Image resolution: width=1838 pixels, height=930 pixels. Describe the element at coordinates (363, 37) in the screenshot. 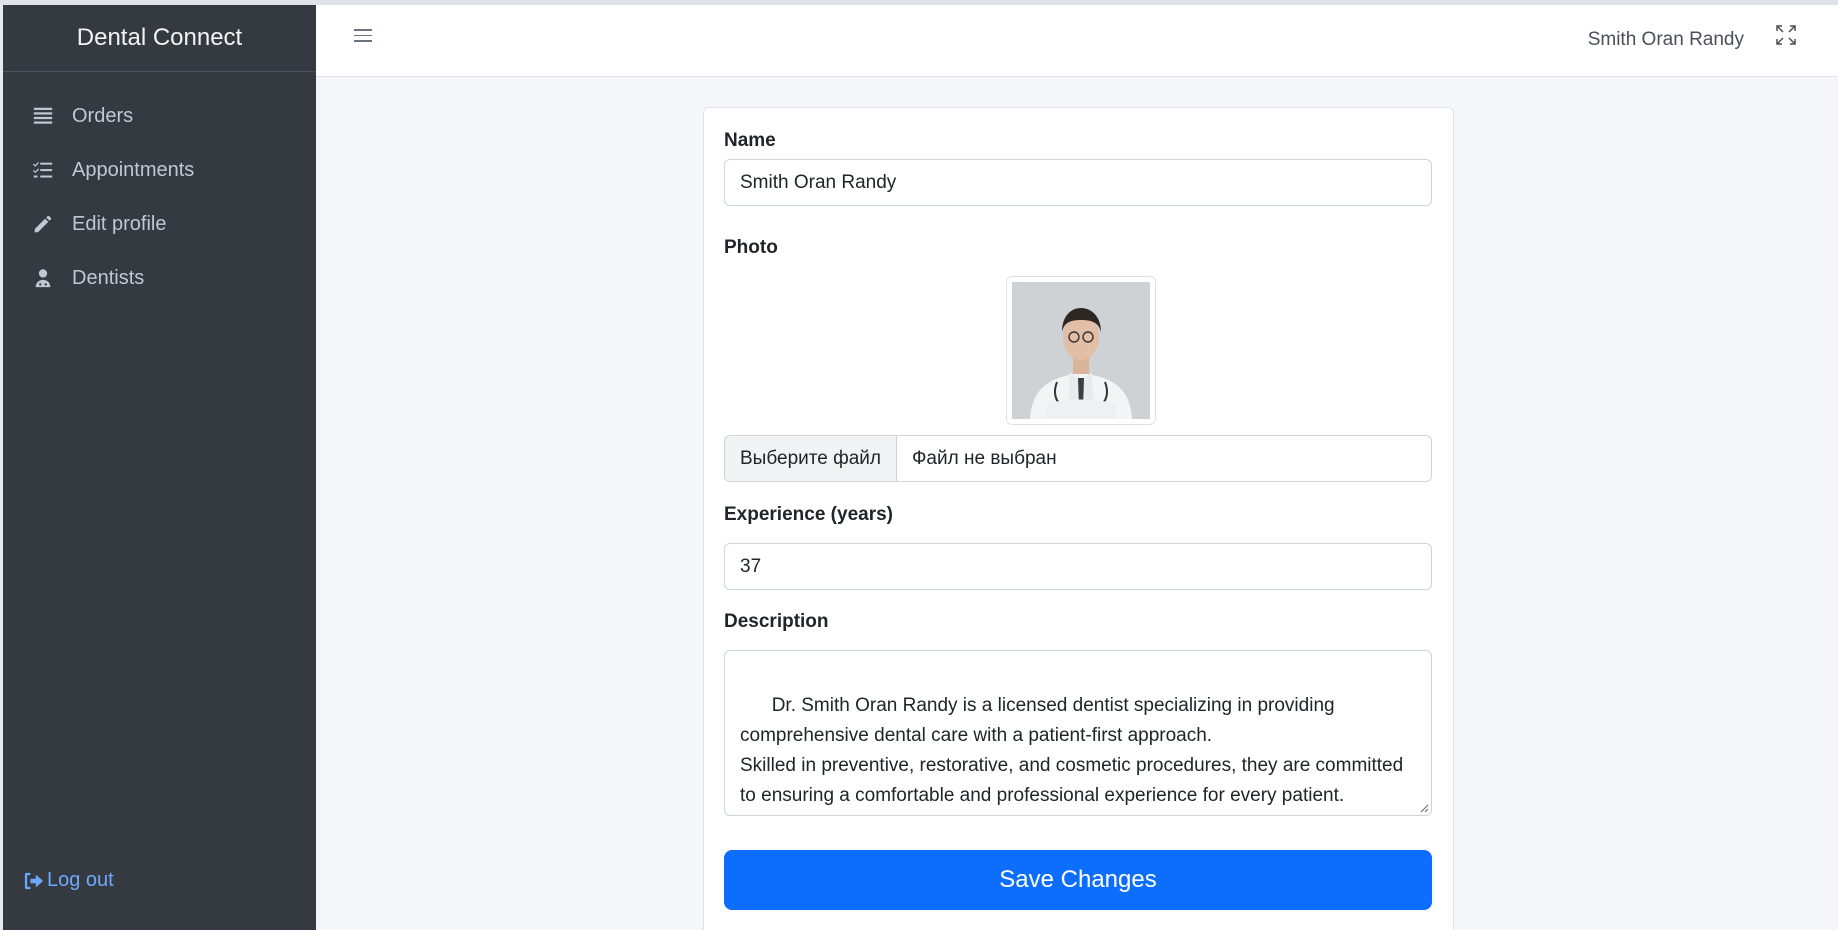

I see `hamburger-menu-icon` at that location.